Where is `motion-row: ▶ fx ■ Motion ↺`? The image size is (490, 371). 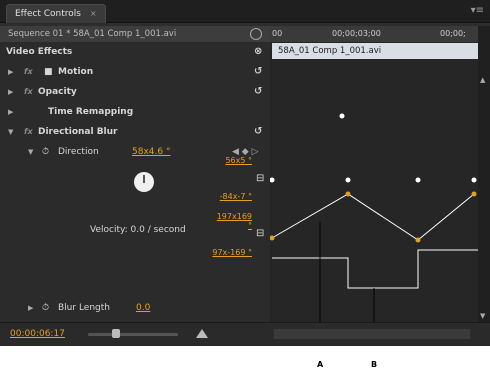
motion-row: ▶ fx ■ Motion ↺ is located at coordinates (135, 72).